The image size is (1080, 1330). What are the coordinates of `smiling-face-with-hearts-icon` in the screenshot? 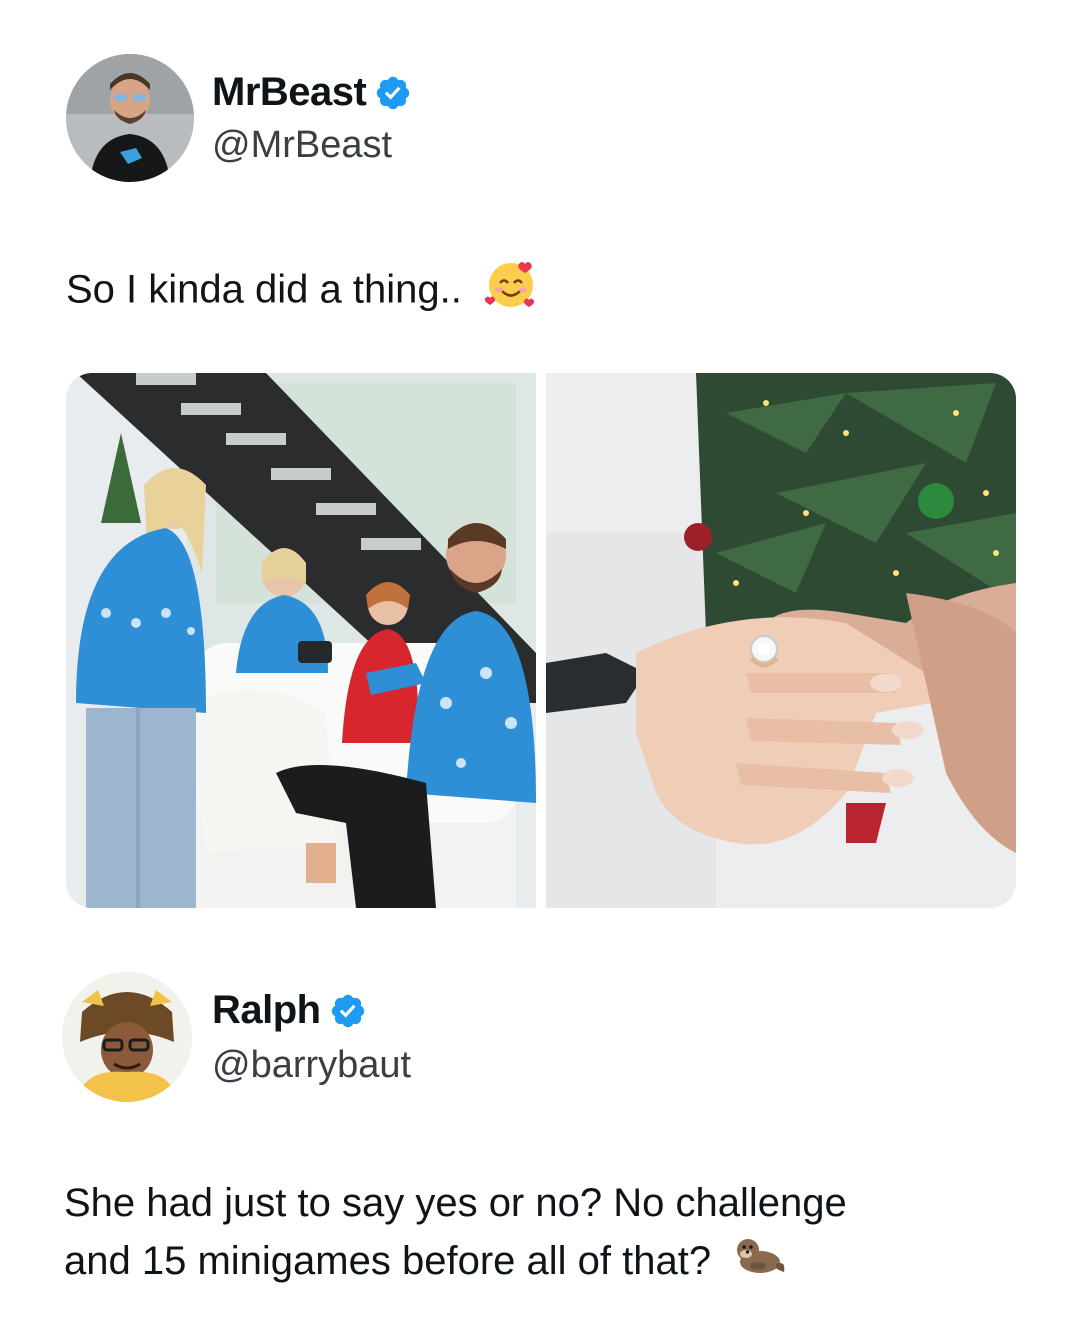 It's located at (510, 292).